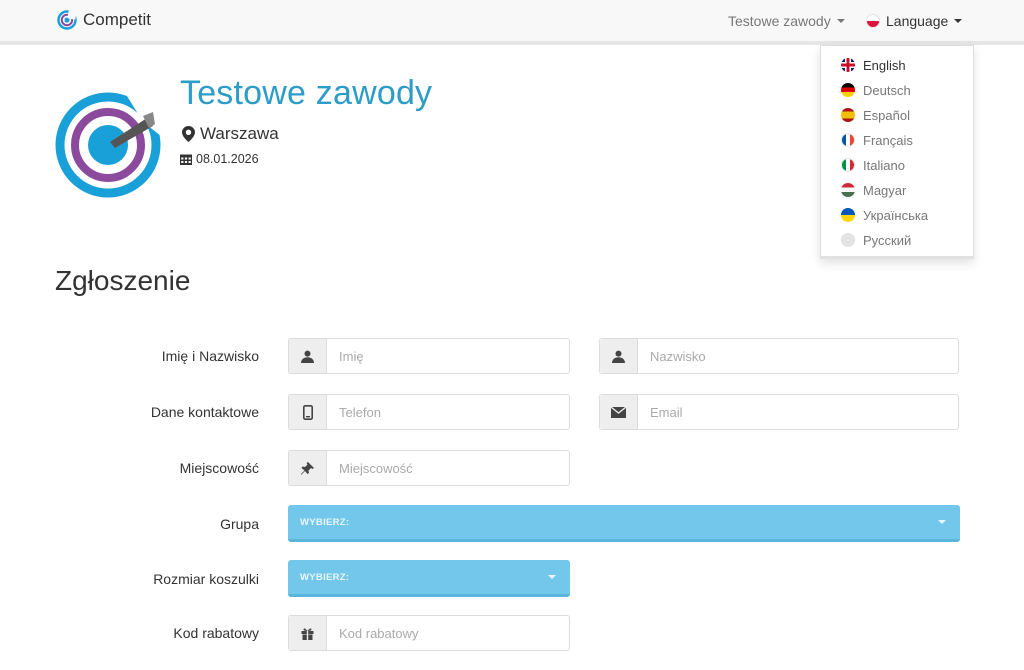  I want to click on event-title: Testowe zawody, so click(306, 93).